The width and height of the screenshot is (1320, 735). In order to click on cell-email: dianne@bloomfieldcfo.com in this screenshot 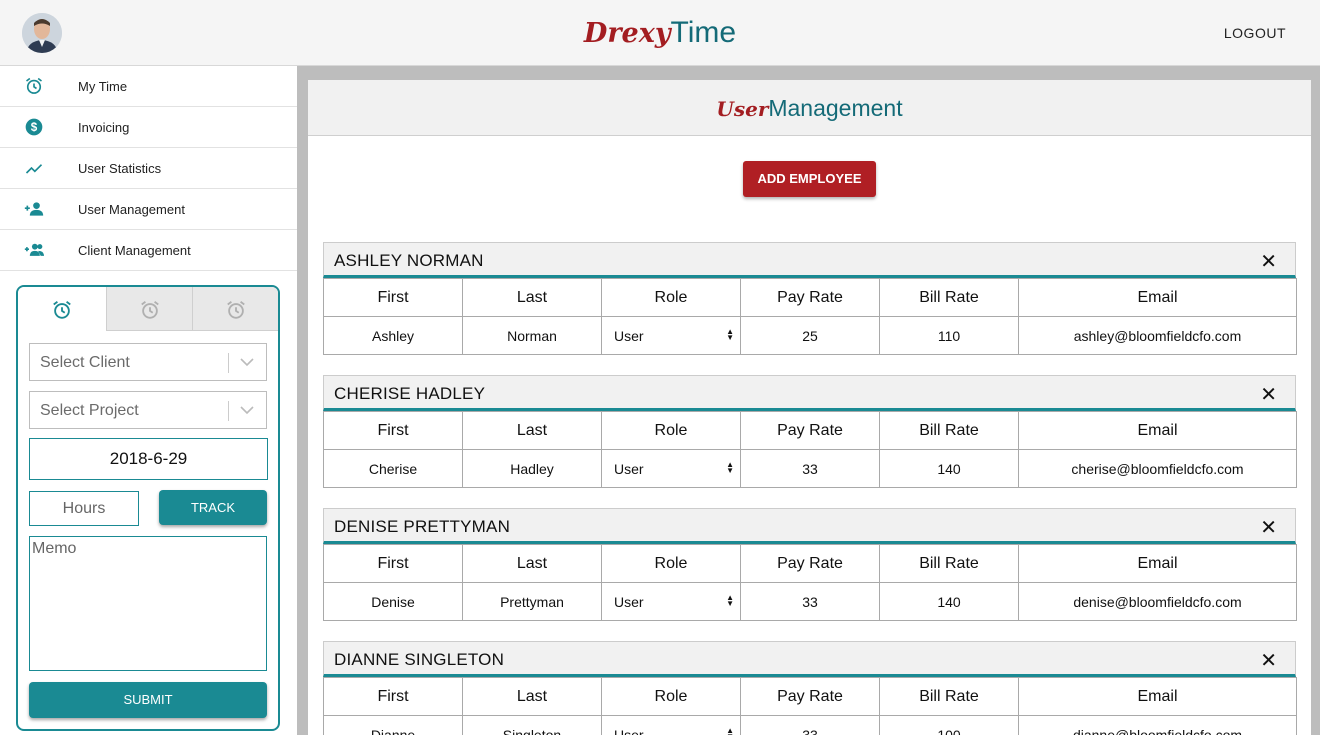, I will do `click(1157, 725)`.